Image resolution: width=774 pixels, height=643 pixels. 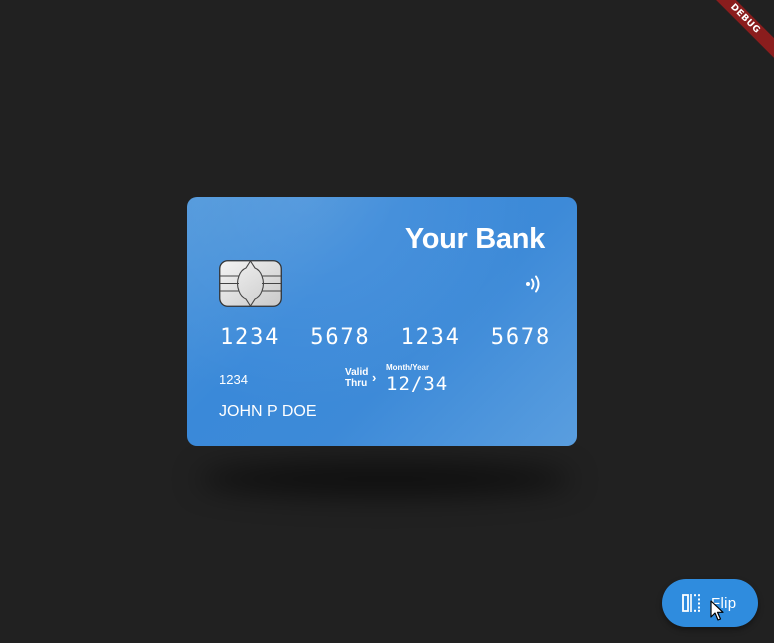 I want to click on thru-label: Thru, so click(x=356, y=383).